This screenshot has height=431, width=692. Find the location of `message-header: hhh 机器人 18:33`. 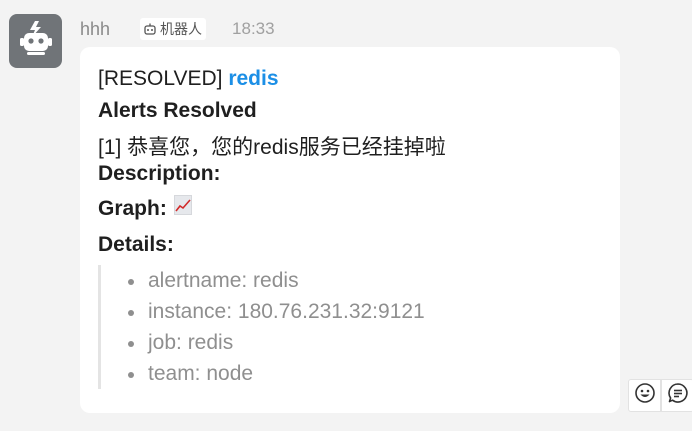

message-header: hhh 机器人 18:33 is located at coordinates (177, 29).